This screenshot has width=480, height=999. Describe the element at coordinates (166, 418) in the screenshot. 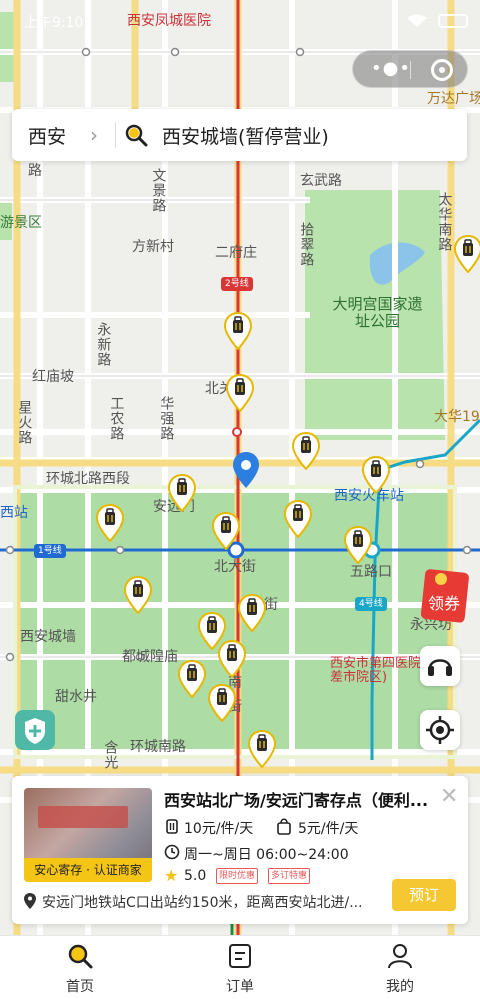

I see `map-label-huaqiang-rd: 华强路` at that location.